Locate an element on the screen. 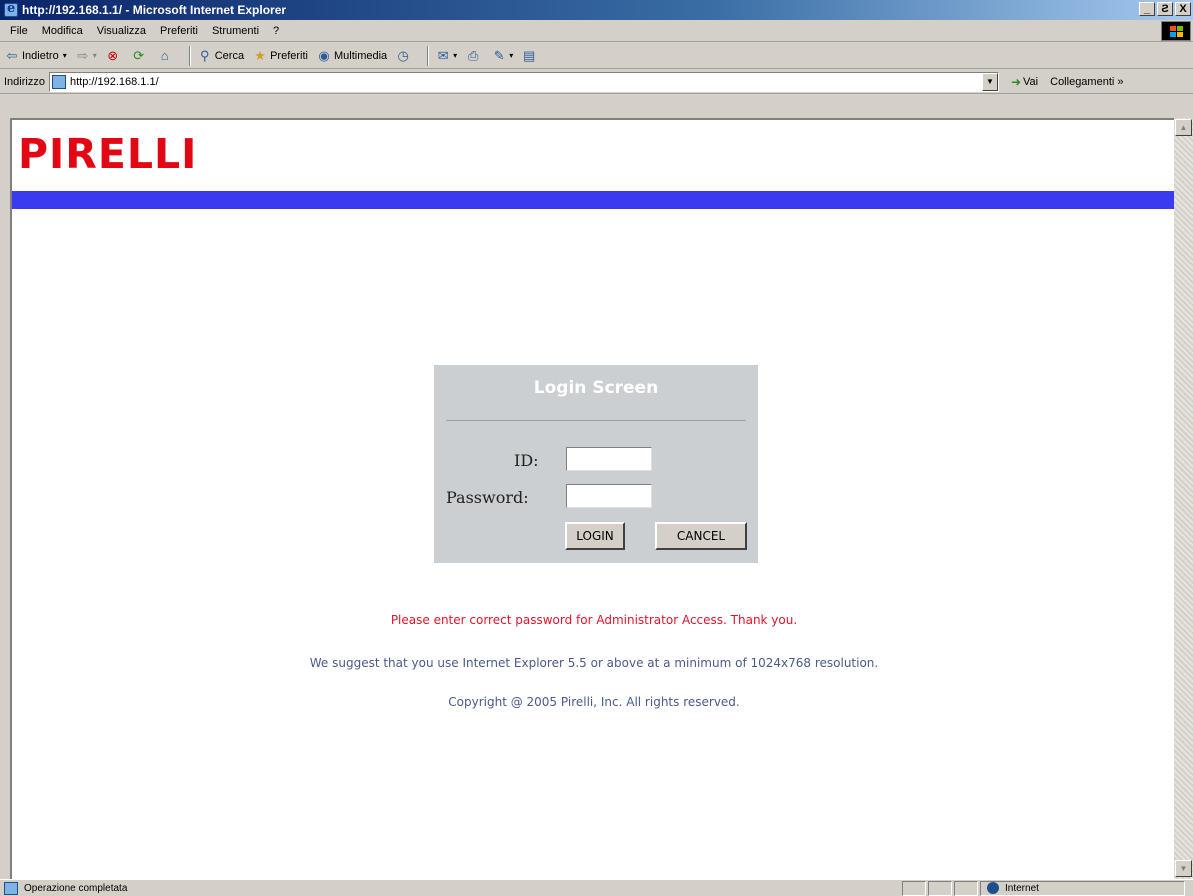 The image size is (1193, 896). address-field: ▼ is located at coordinates (523, 81).